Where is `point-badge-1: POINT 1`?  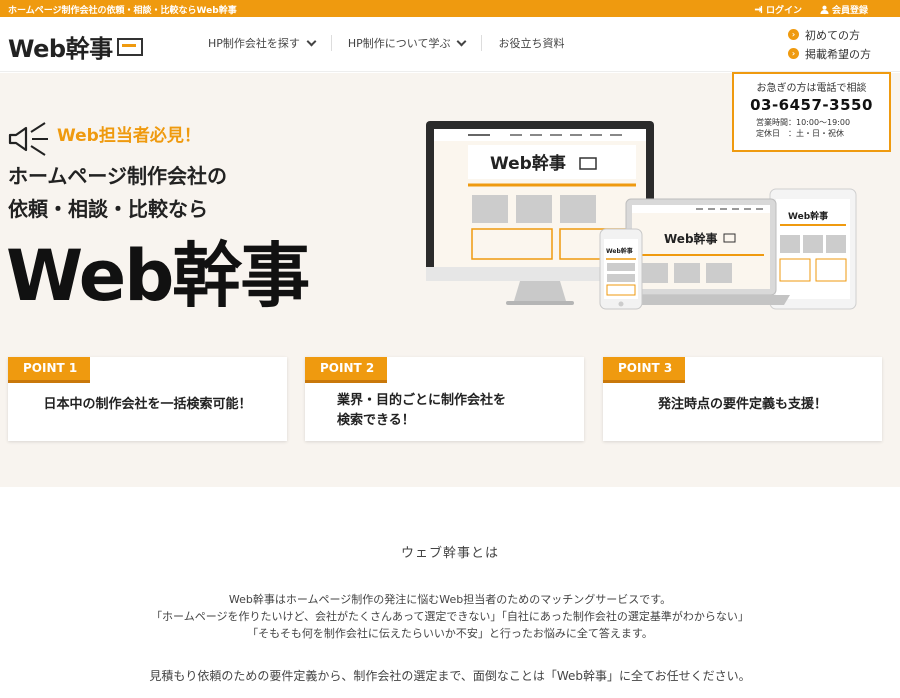 point-badge-1: POINT 1 is located at coordinates (49, 370).